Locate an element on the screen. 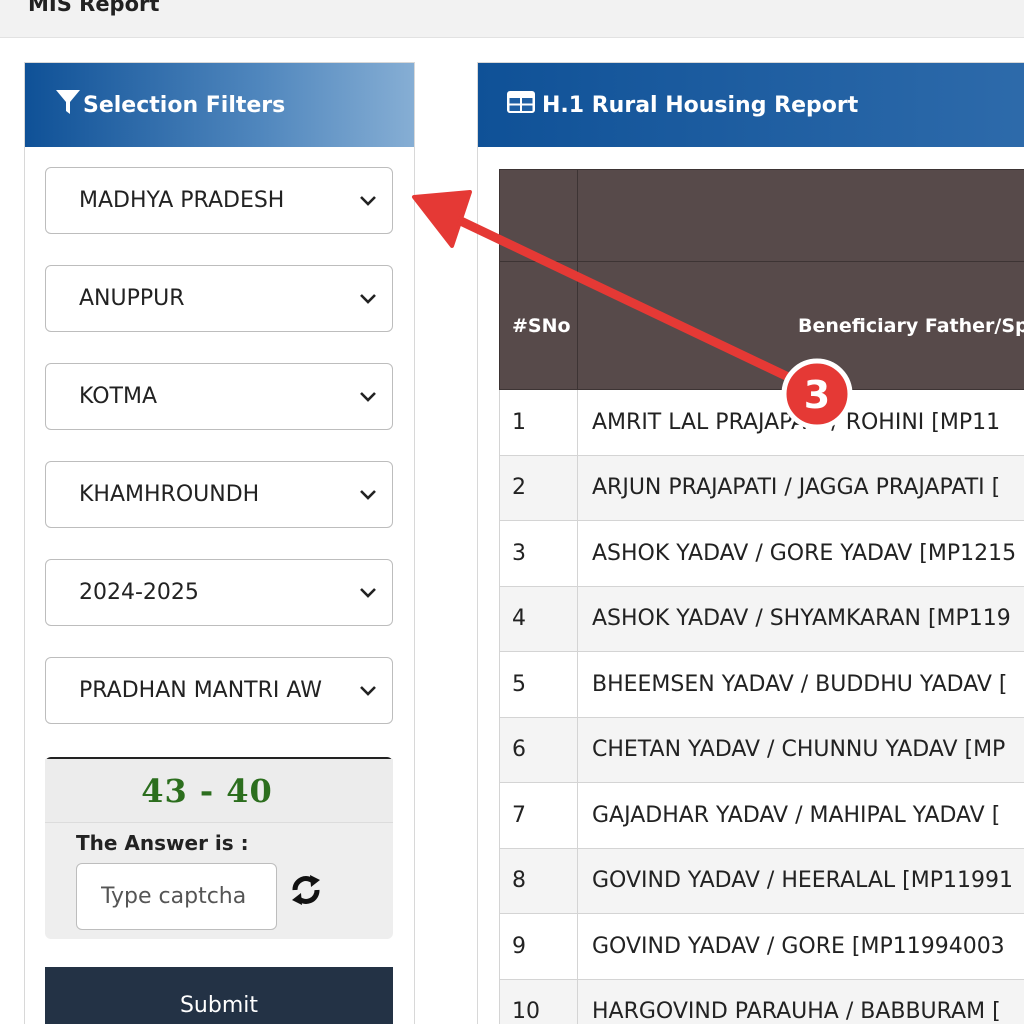 The height and width of the screenshot is (1024, 1024). row-sno: 7 is located at coordinates (538, 815).